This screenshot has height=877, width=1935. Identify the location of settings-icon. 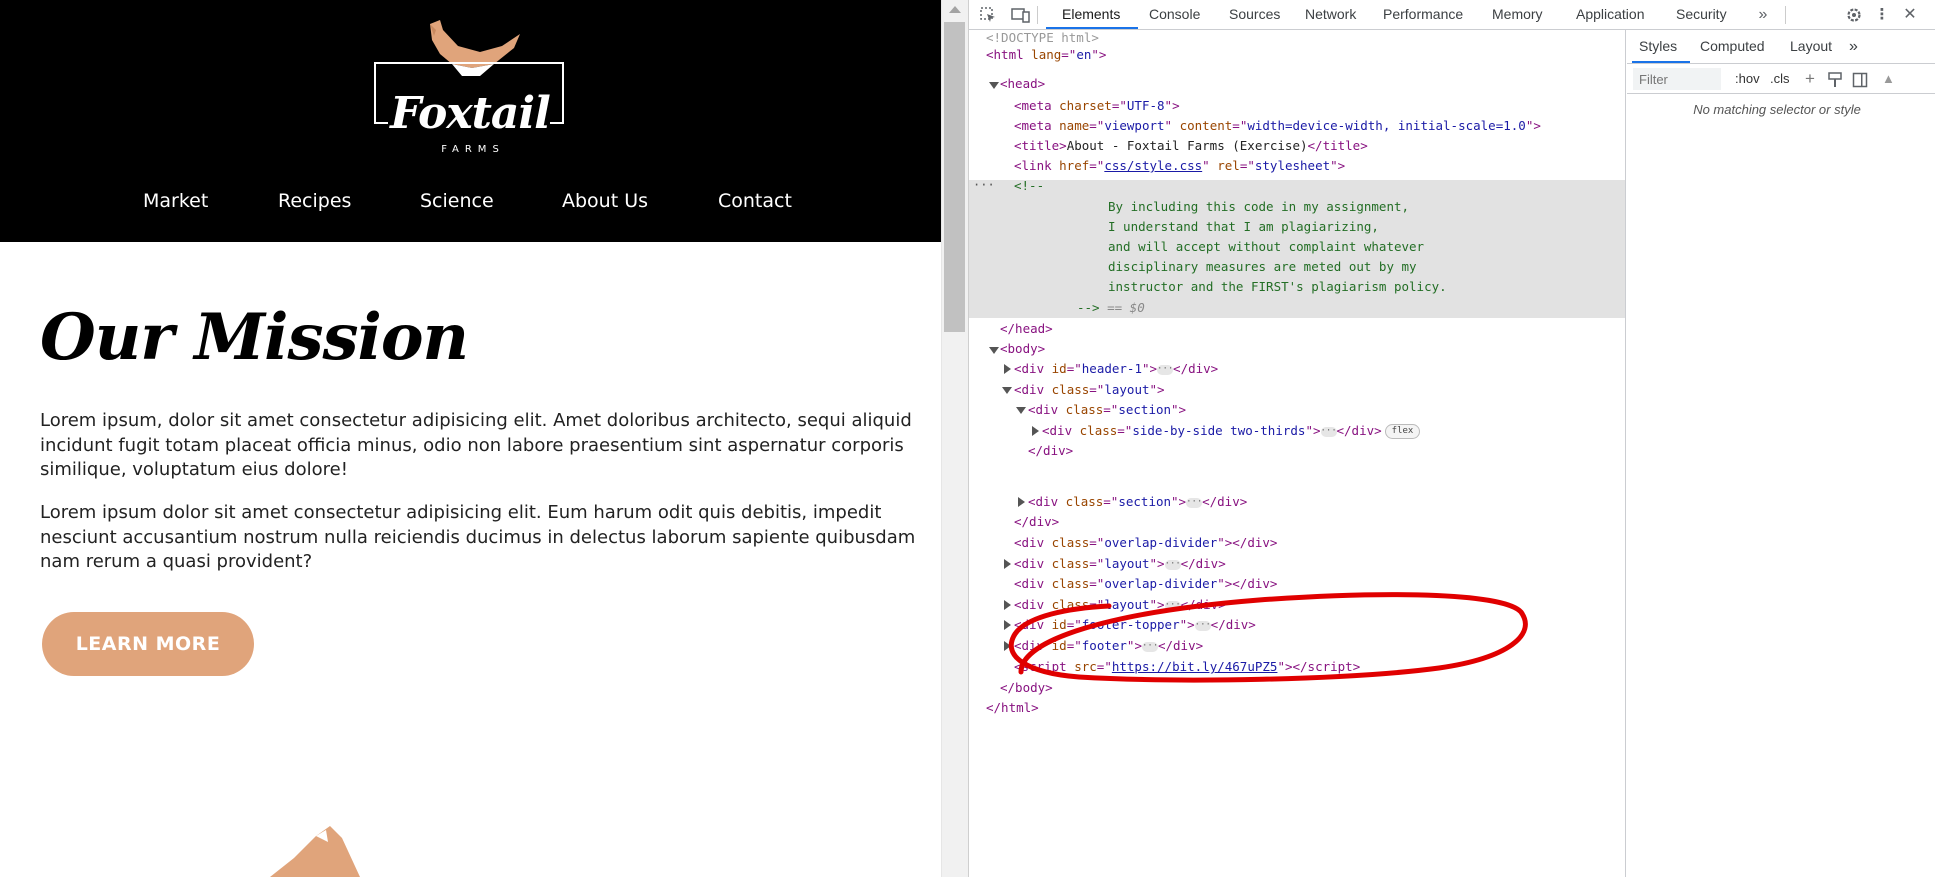
(1854, 15).